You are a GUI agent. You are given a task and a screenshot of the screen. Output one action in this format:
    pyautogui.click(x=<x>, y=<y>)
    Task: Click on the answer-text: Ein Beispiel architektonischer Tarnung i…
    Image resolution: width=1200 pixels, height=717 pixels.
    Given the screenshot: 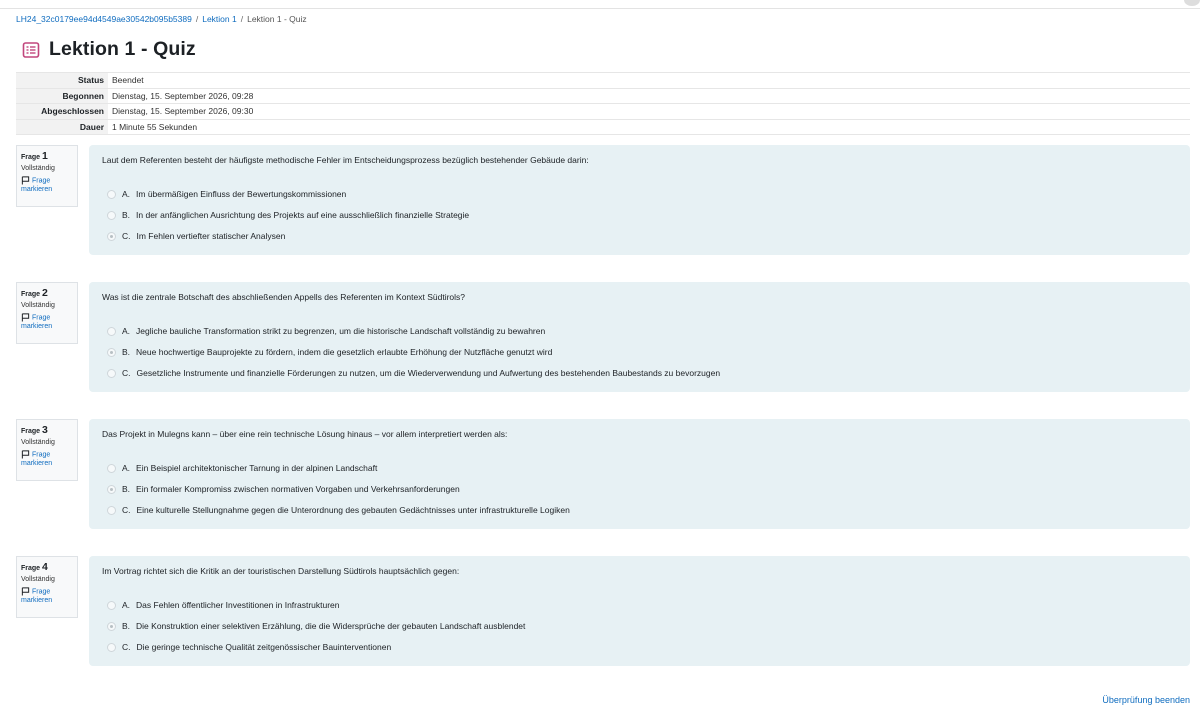 What is the action you would take?
    pyautogui.click(x=257, y=468)
    